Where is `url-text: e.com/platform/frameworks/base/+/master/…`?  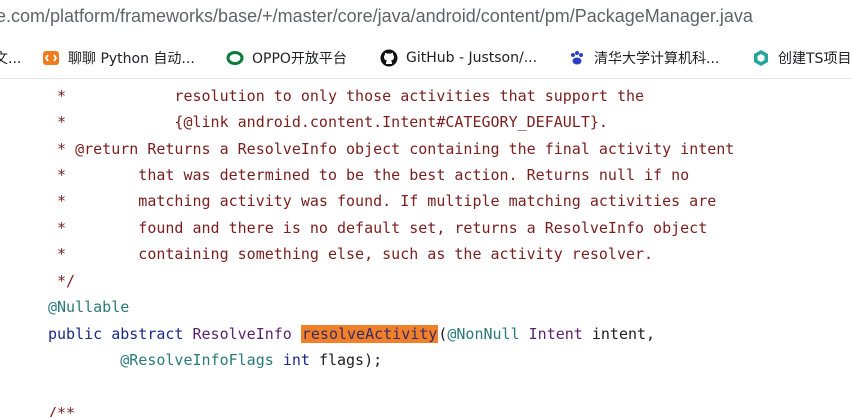
url-text: e.com/platform/frameworks/base/+/master/… is located at coordinates (376, 16).